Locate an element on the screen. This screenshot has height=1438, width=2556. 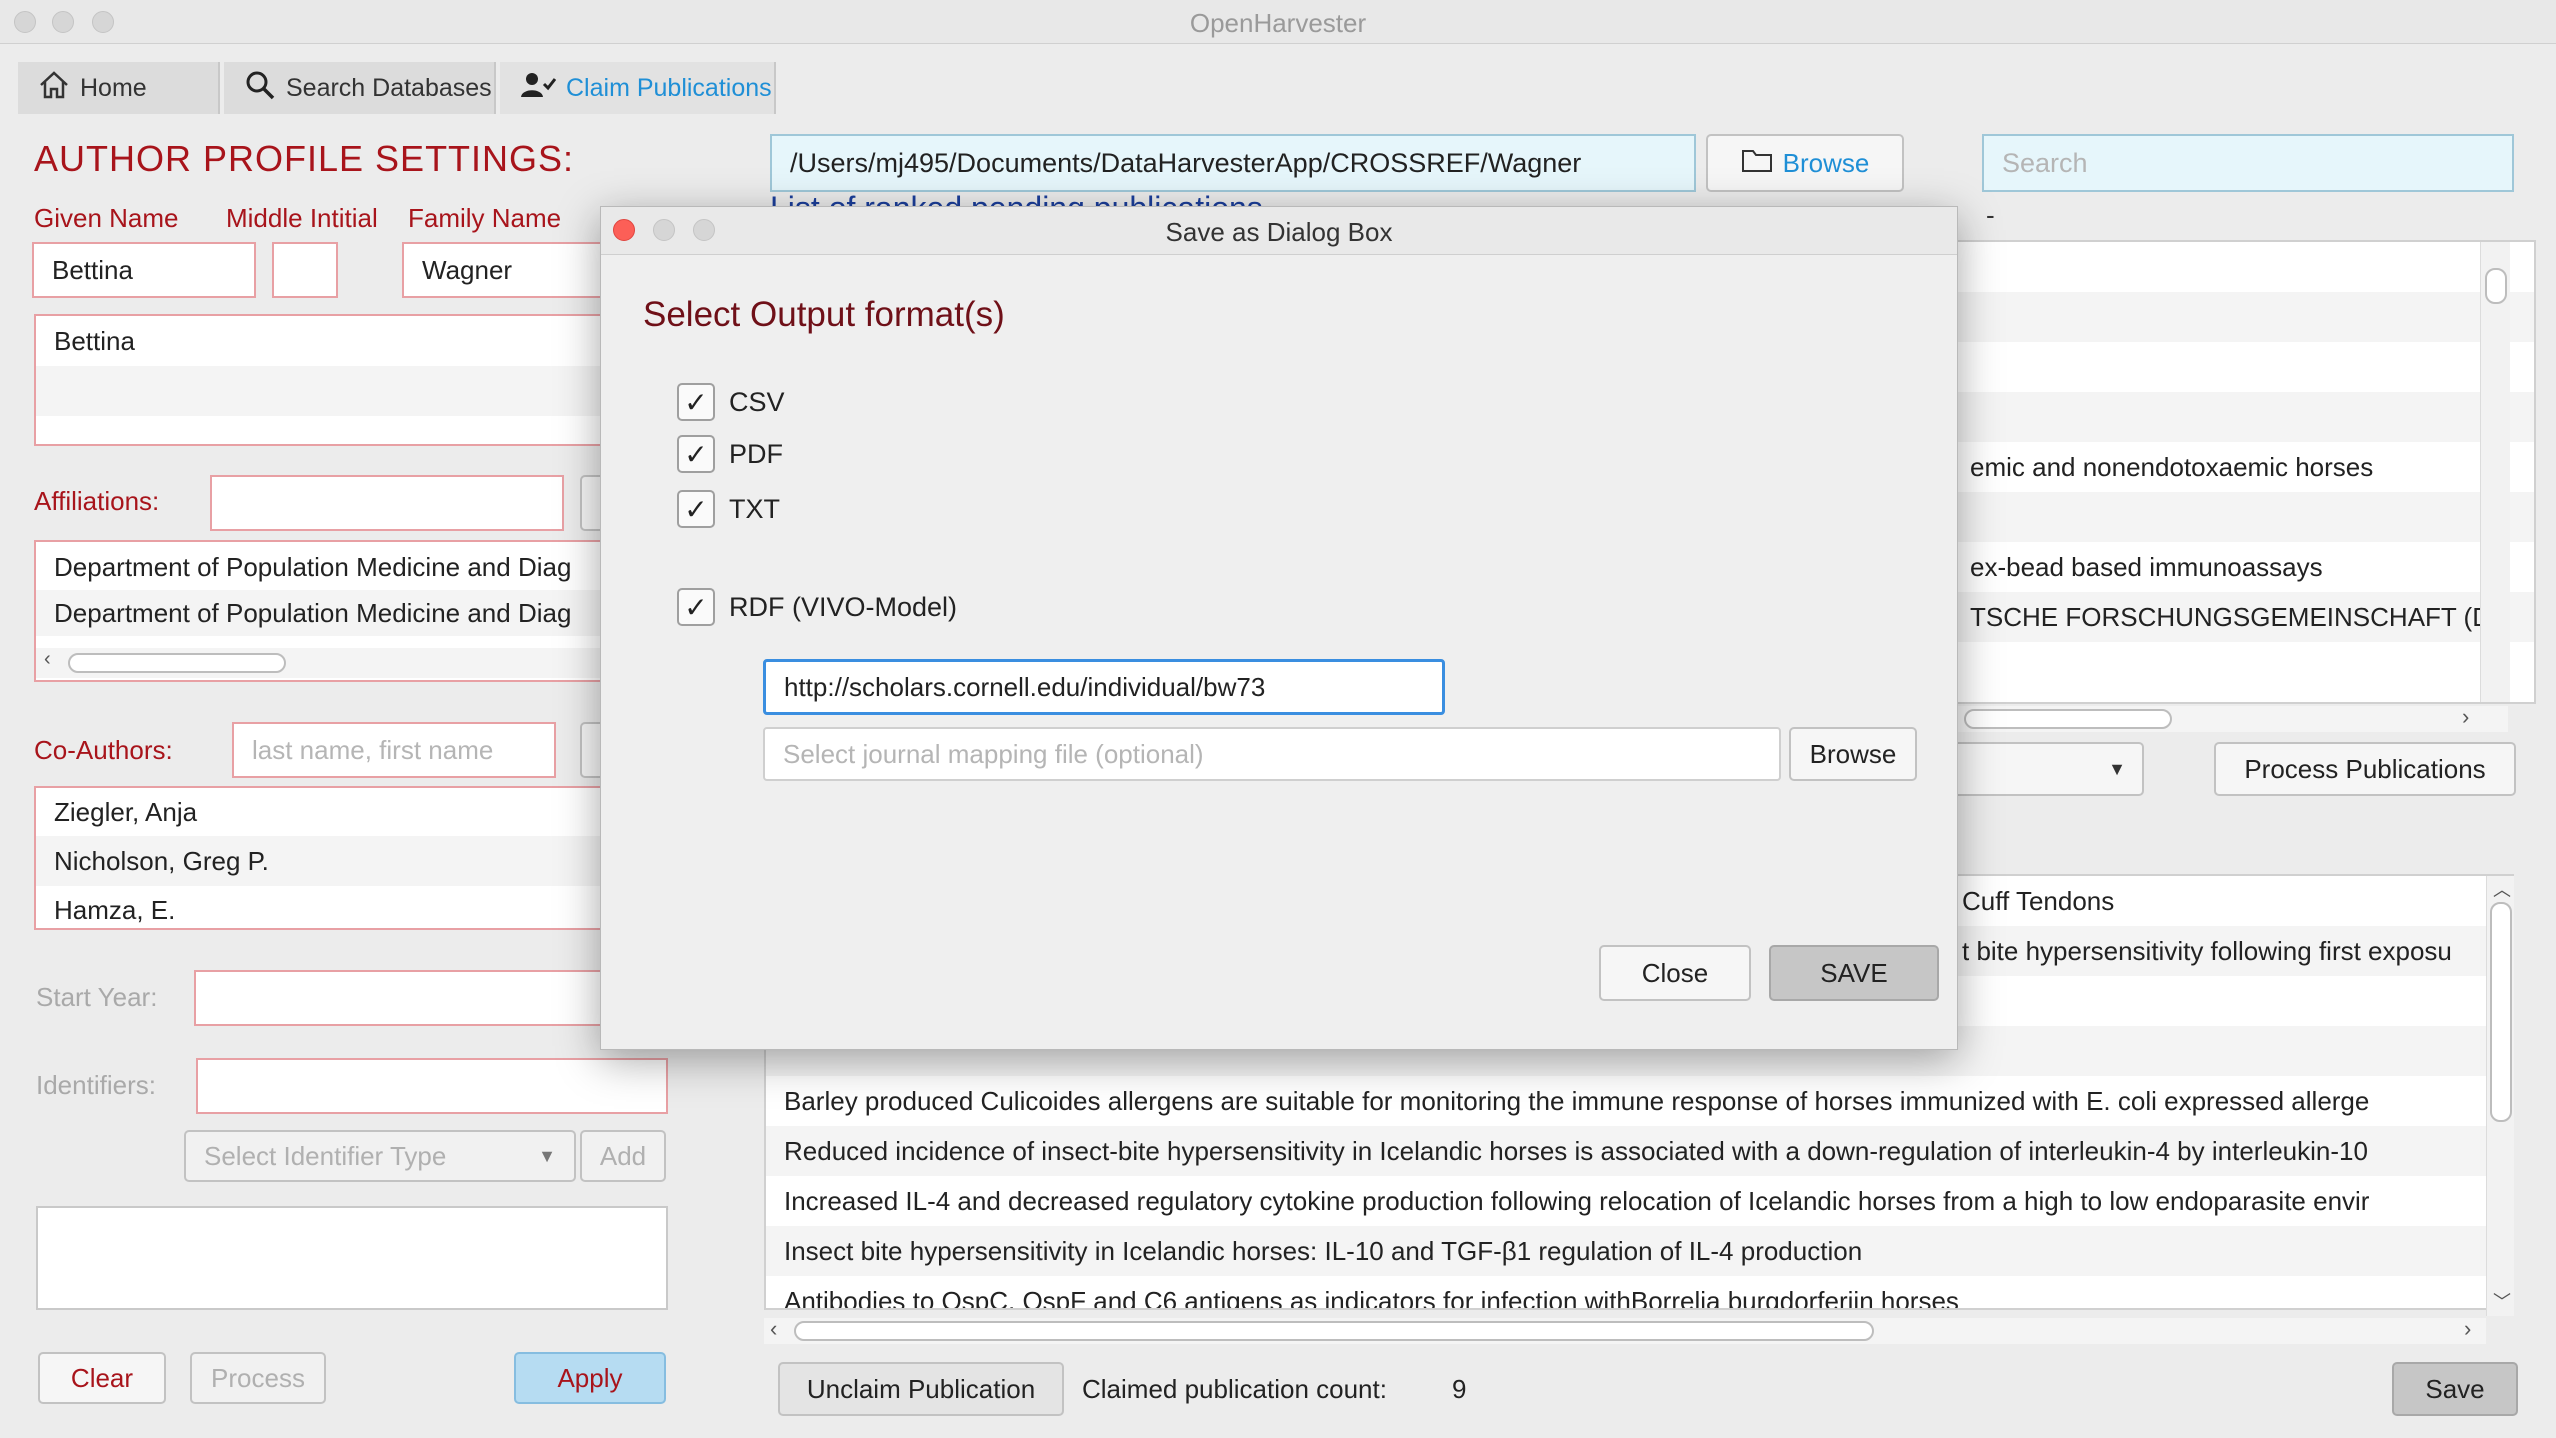
browse-path-label: Browse is located at coordinates (1826, 162).